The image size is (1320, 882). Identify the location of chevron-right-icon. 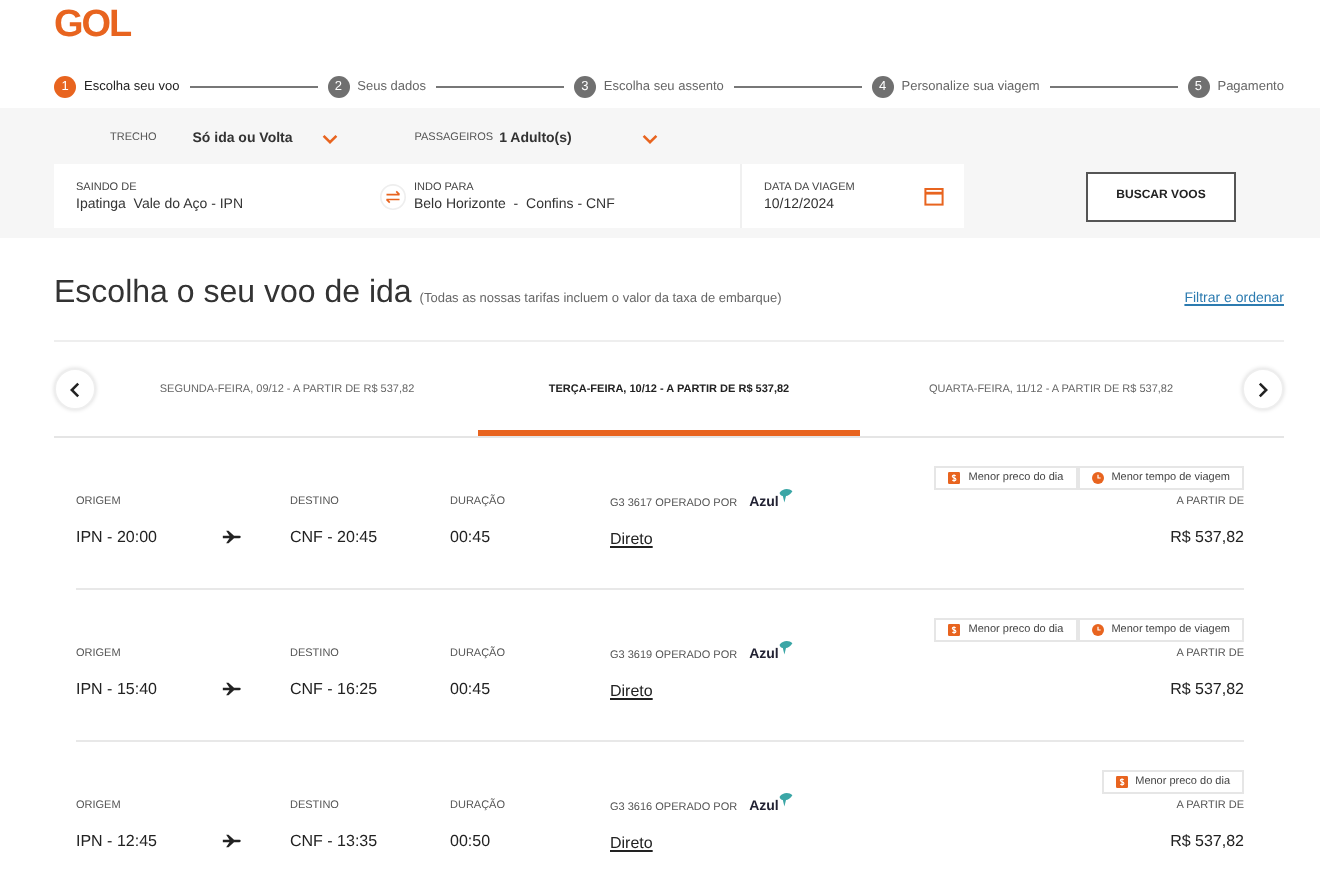
(1263, 389).